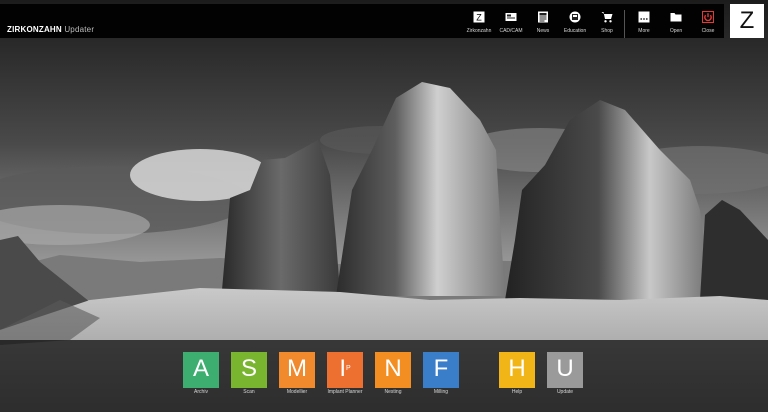 The width and height of the screenshot is (768, 412). Describe the element at coordinates (441, 392) in the screenshot. I see `tile-label: Milling` at that location.